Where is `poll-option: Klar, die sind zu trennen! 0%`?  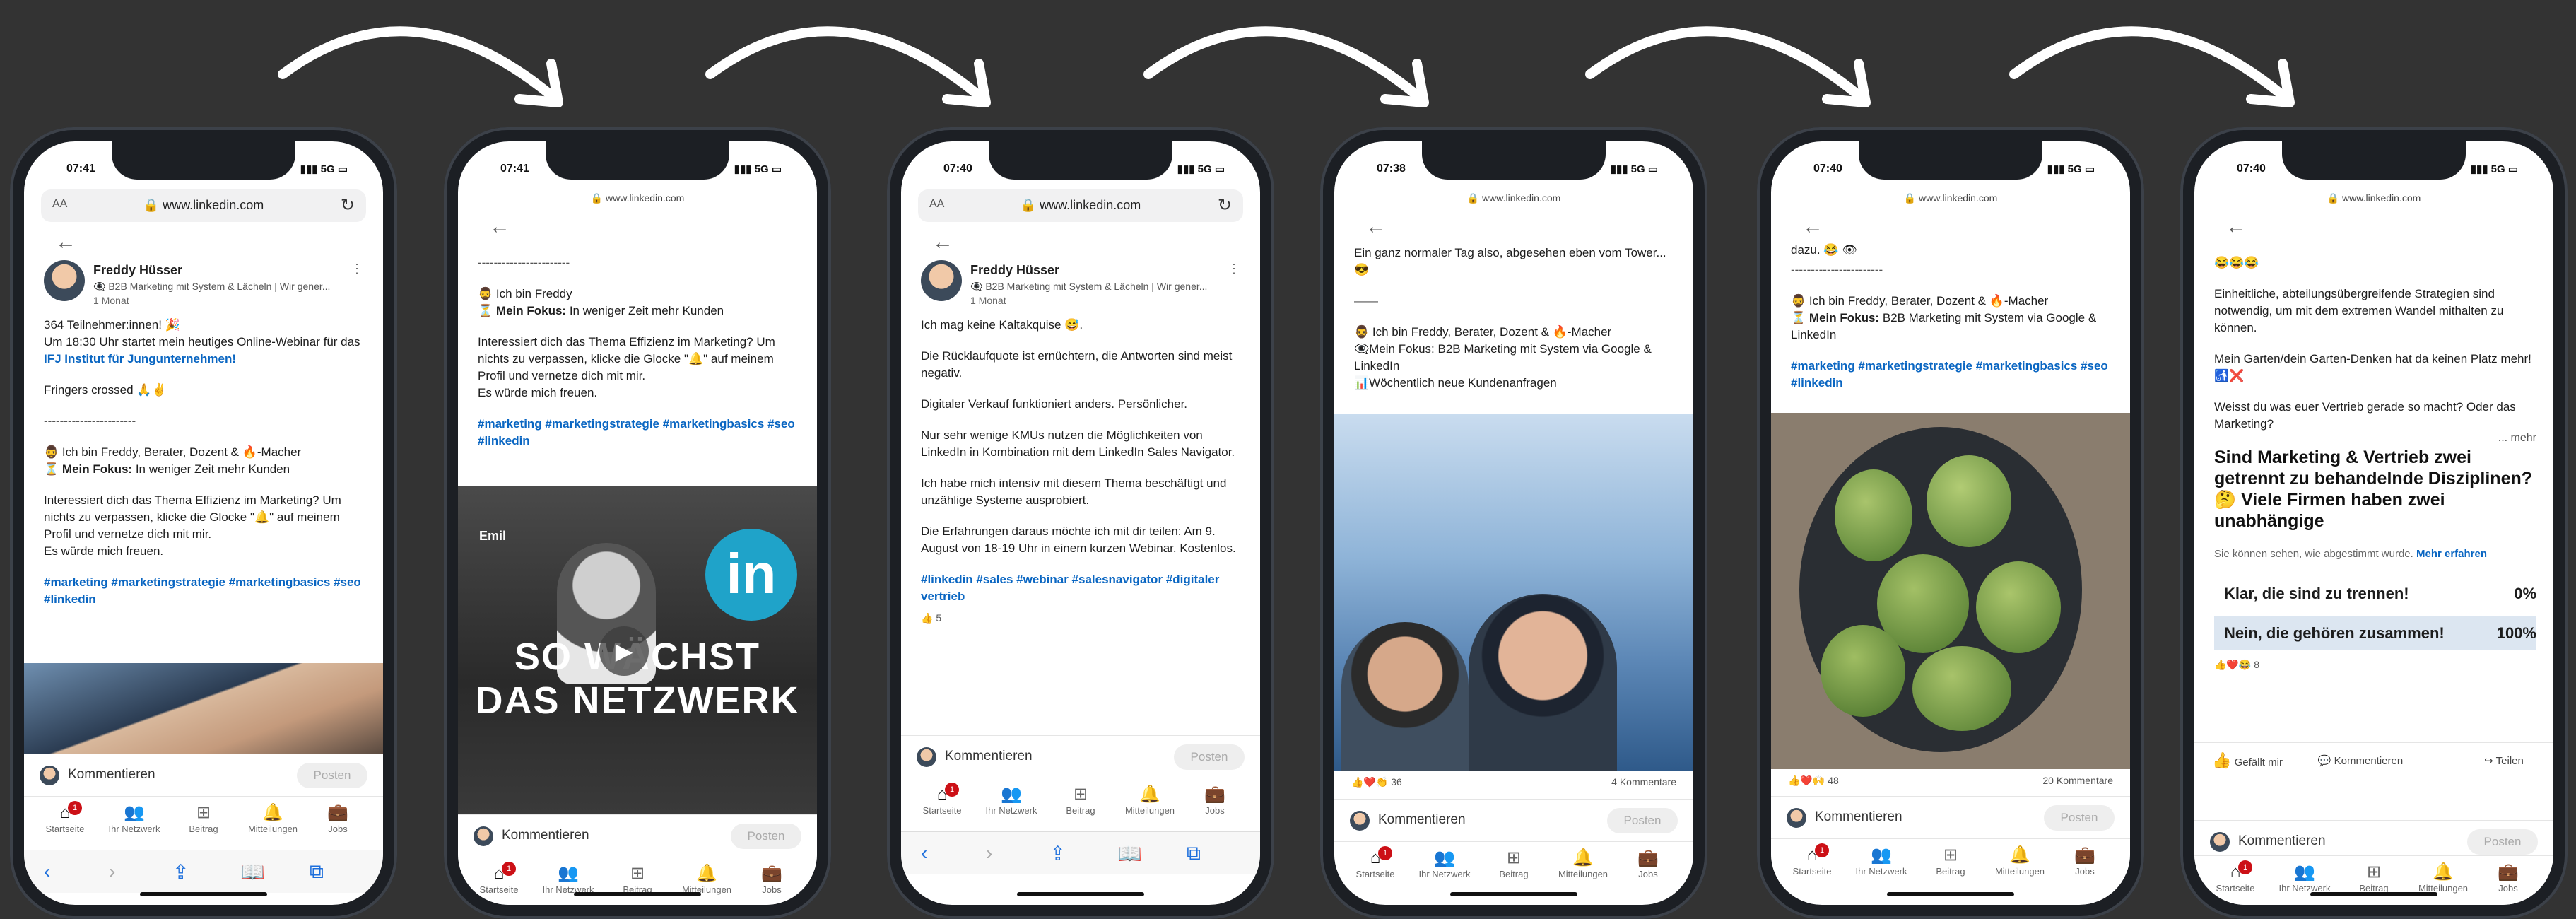 poll-option: Klar, die sind zu trennen! 0% is located at coordinates (2375, 594).